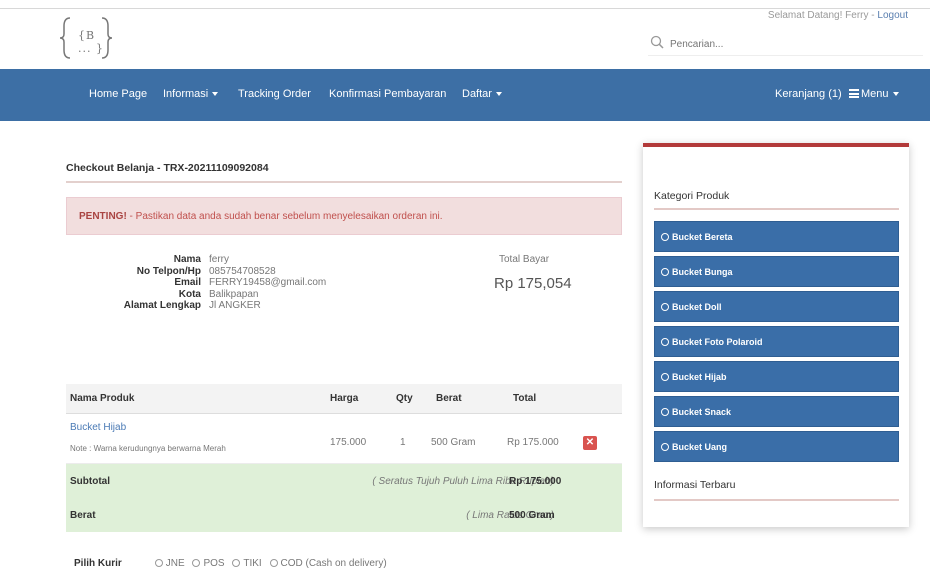 This screenshot has width=930, height=575. What do you see at coordinates (776, 271) in the screenshot?
I see `category-bucket-bunga: Bucket Bunga` at bounding box center [776, 271].